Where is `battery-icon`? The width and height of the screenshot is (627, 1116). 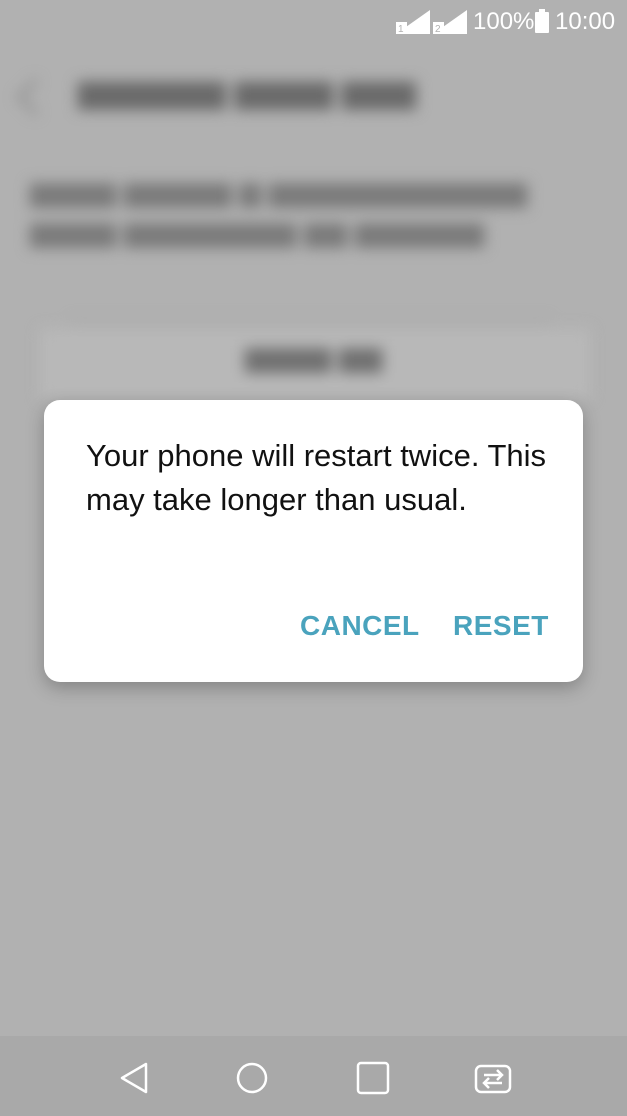 battery-icon is located at coordinates (542, 21).